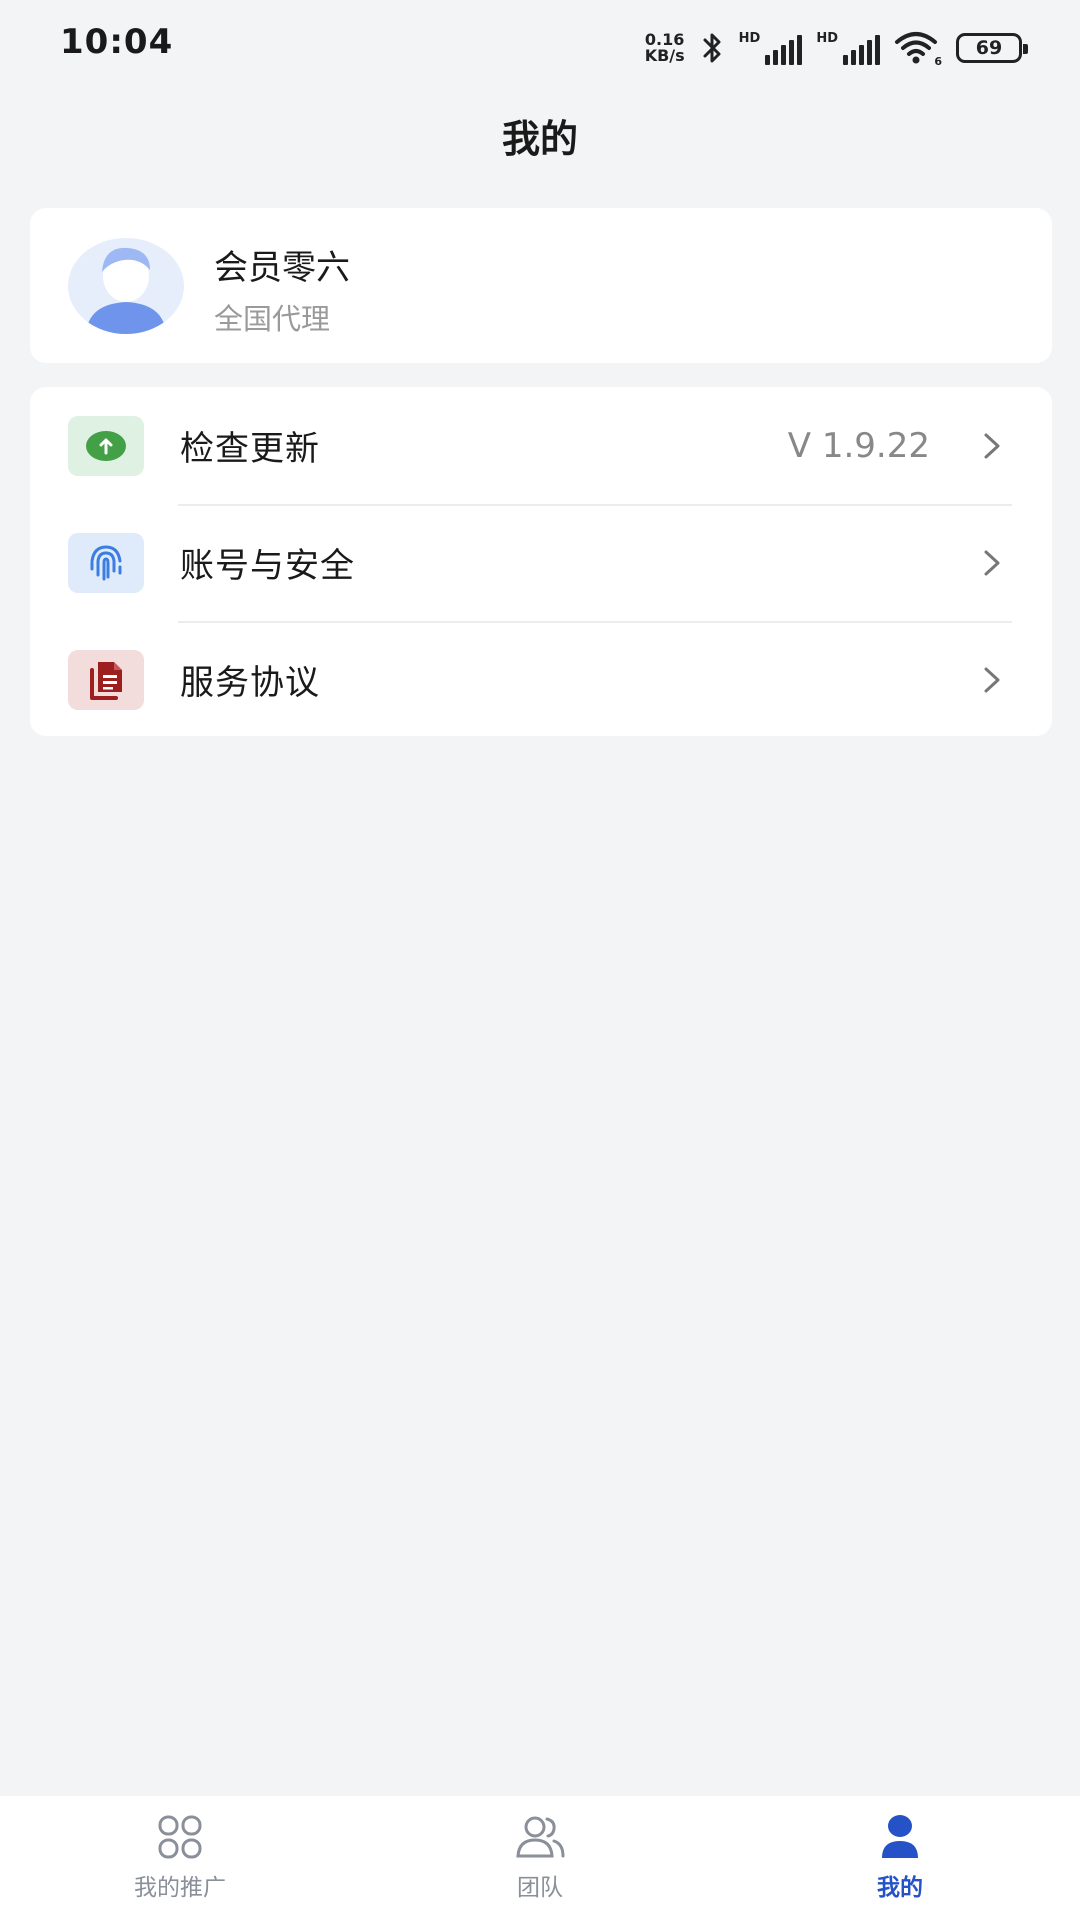  What do you see at coordinates (900, 1888) in the screenshot?
I see `tab-label: 我的` at bounding box center [900, 1888].